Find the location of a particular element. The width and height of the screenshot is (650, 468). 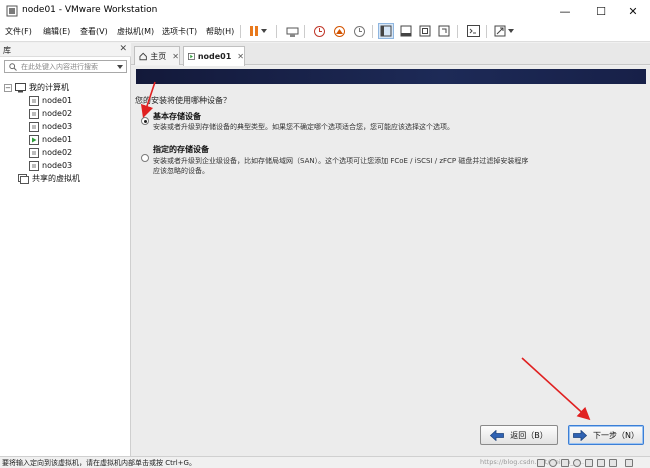

basic-storage-title: 基本存储设备 is located at coordinates (177, 116).